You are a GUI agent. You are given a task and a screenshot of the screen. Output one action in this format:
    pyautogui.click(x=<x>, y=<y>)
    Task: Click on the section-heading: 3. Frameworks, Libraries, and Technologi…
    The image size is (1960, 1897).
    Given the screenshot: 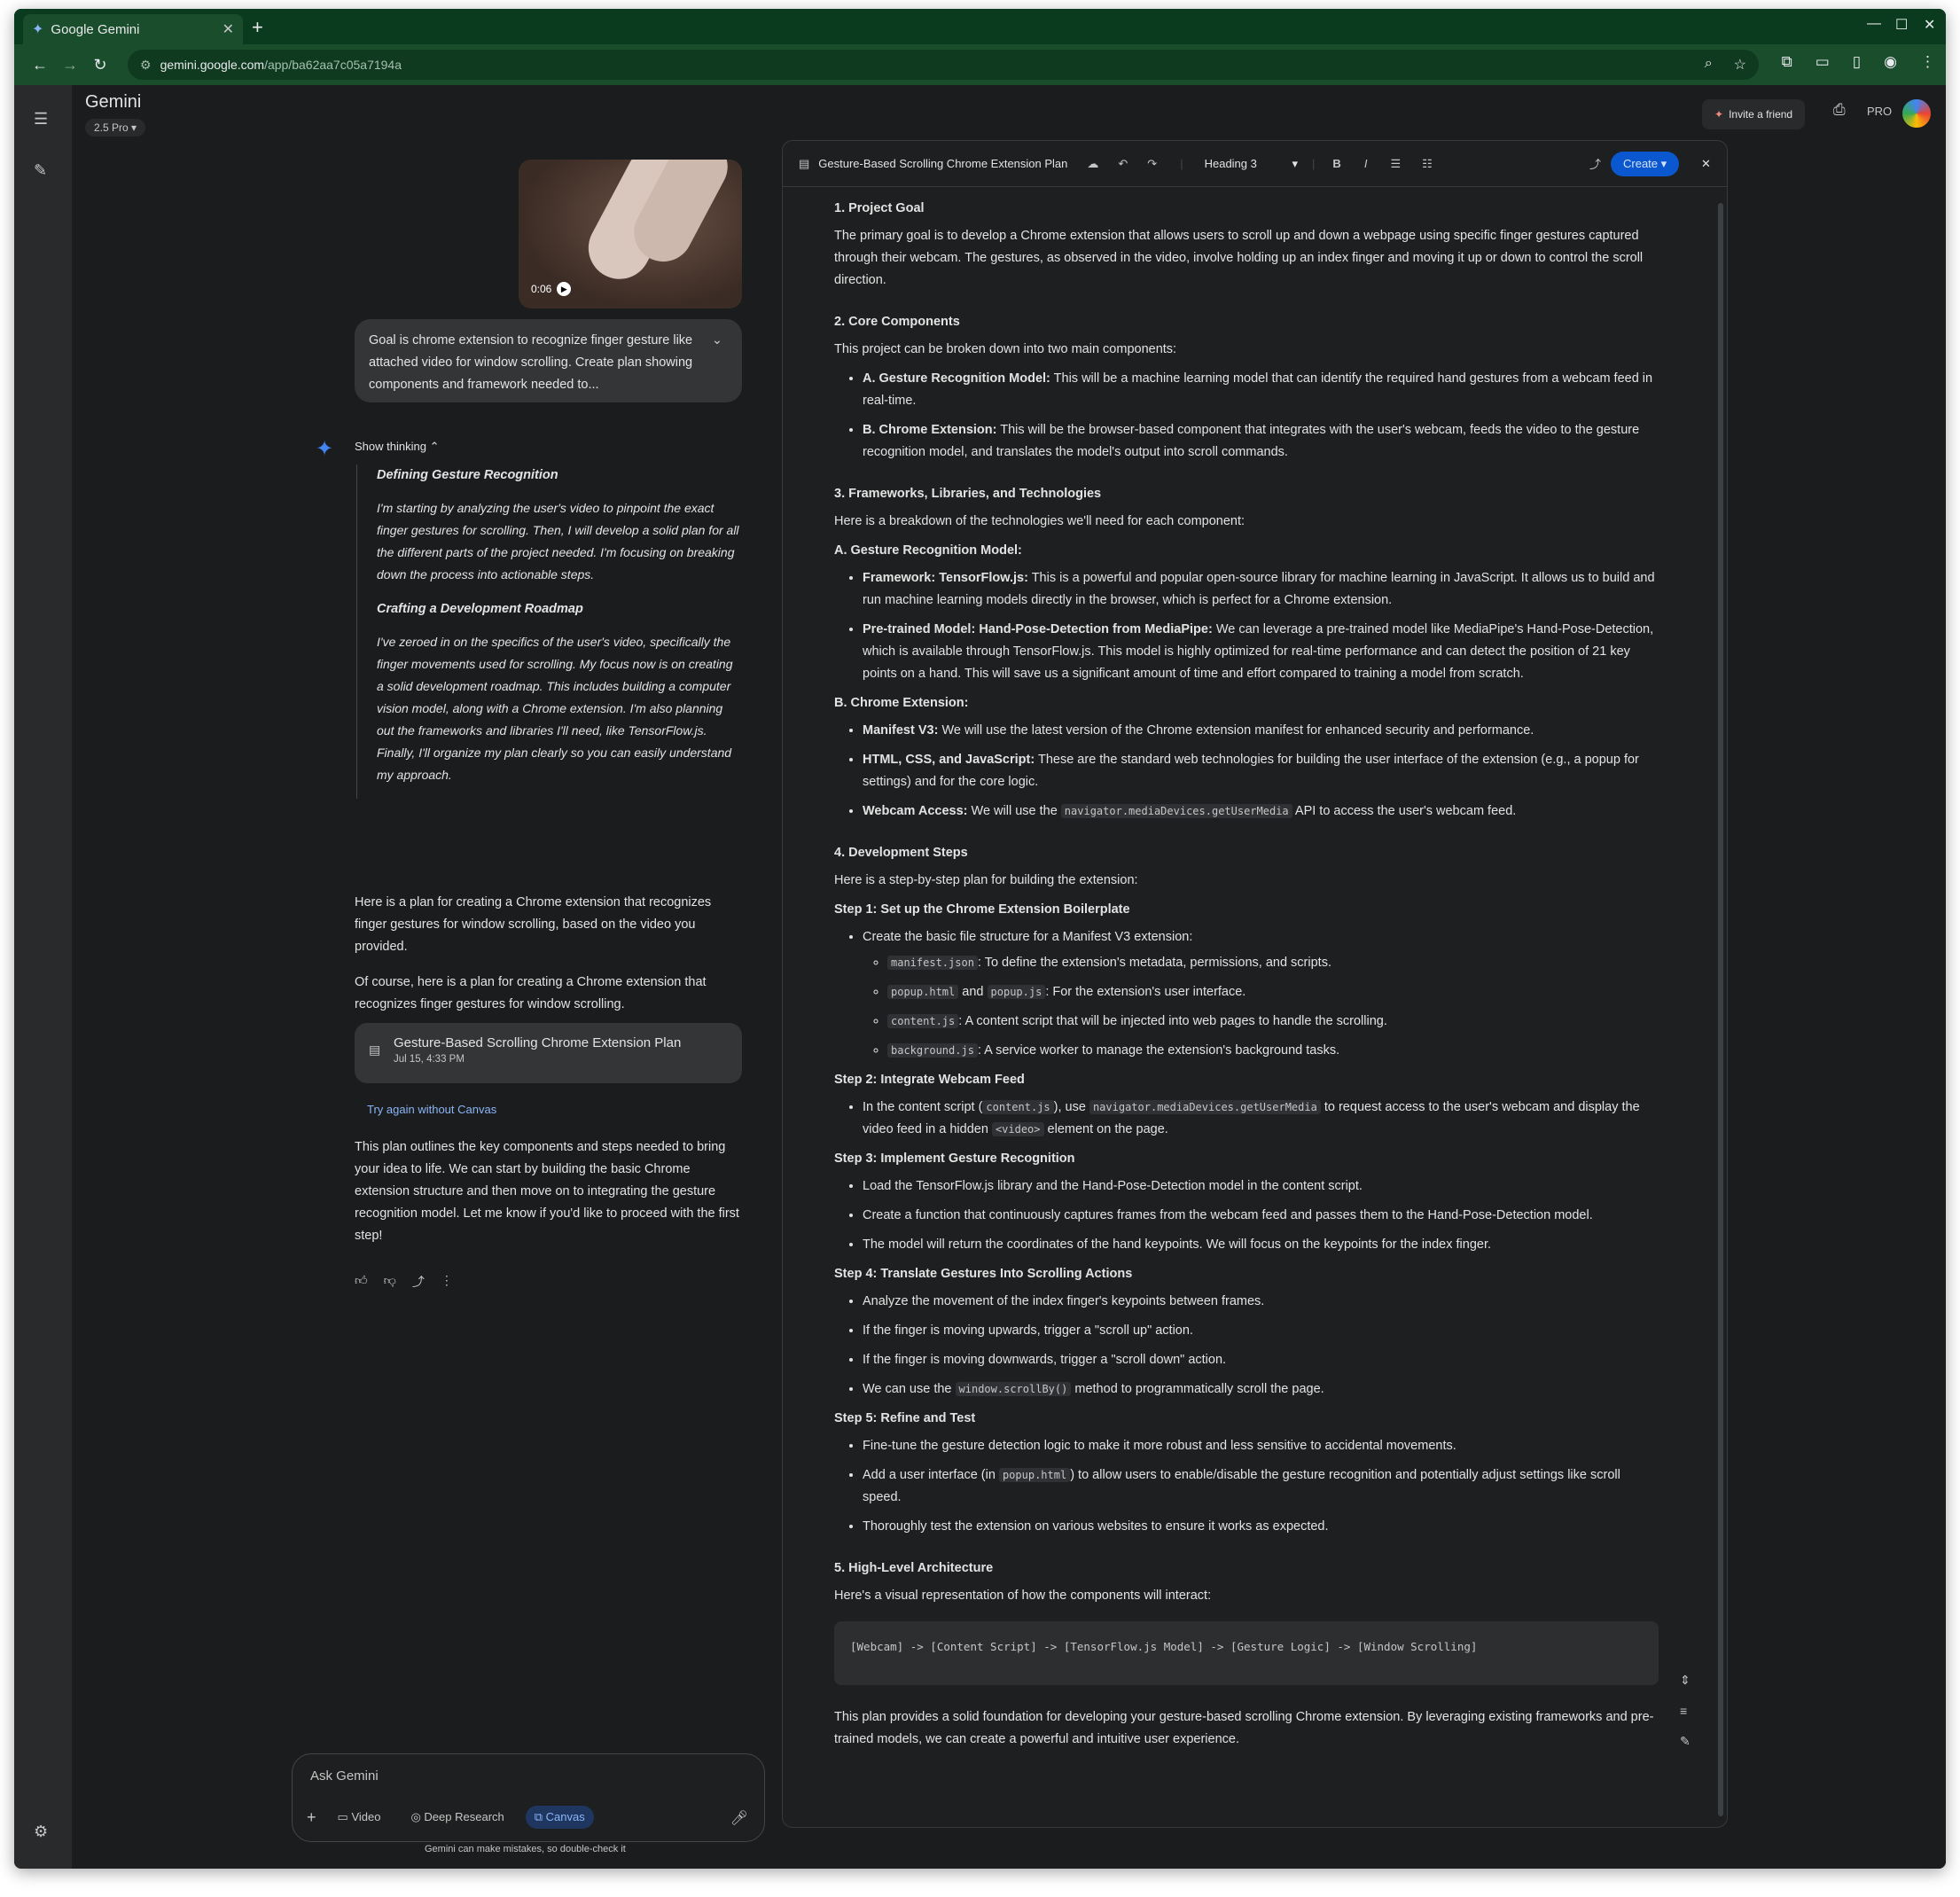 What is the action you would take?
    pyautogui.click(x=968, y=494)
    